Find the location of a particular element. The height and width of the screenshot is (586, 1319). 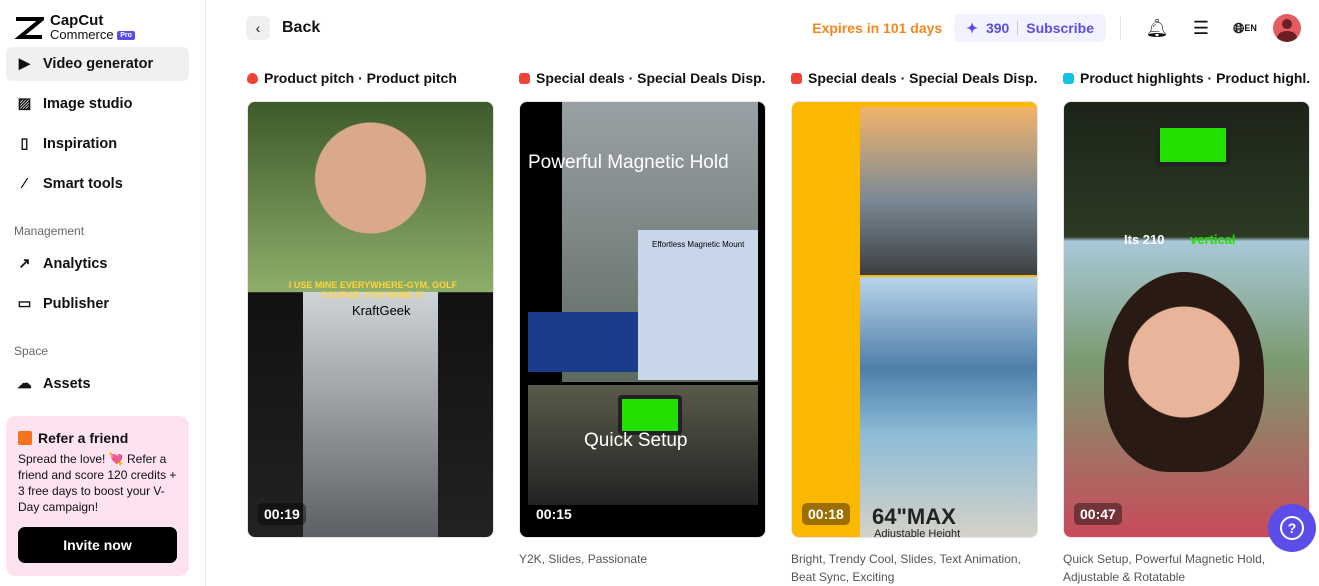

nav-label: Publisher is located at coordinates (76, 304).